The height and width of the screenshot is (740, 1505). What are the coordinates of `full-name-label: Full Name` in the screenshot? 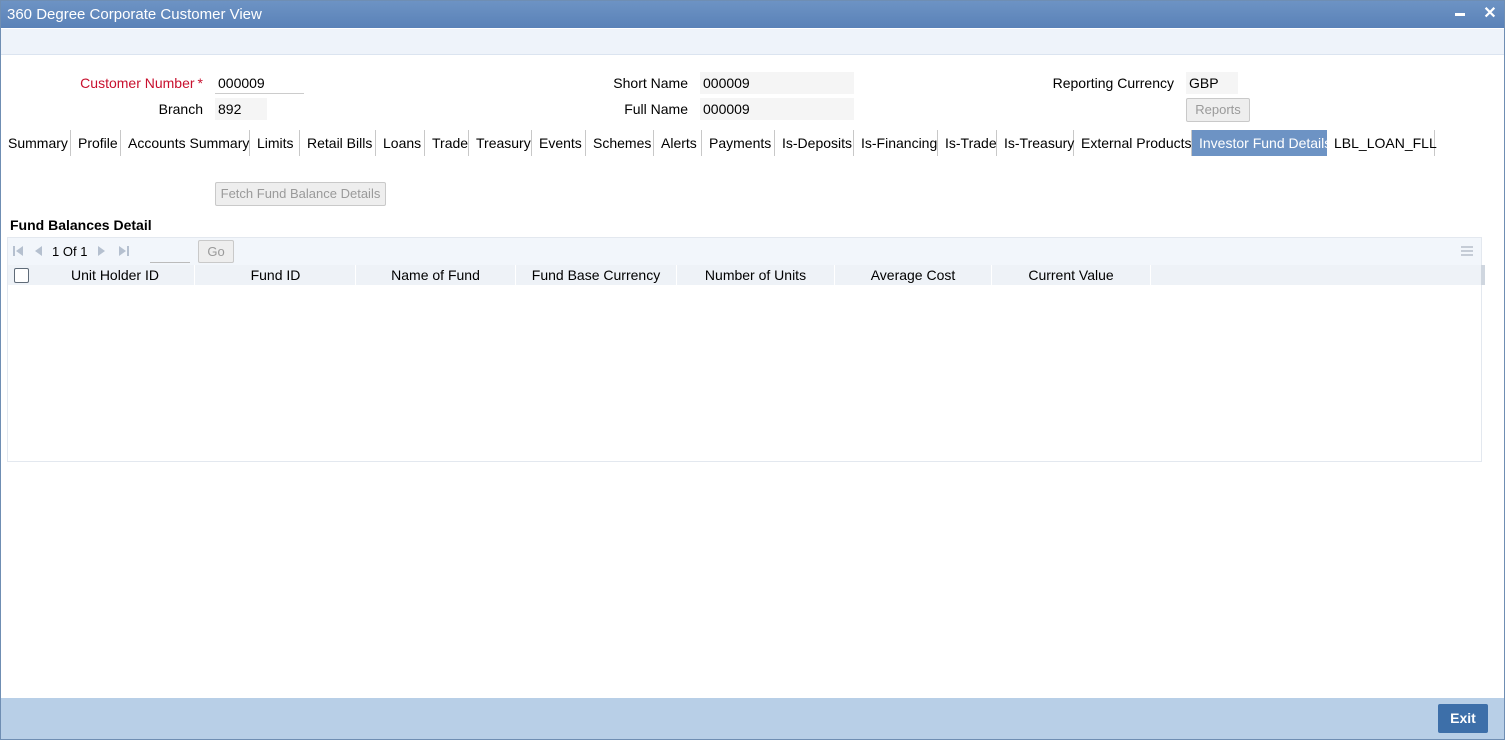 It's located at (656, 109).